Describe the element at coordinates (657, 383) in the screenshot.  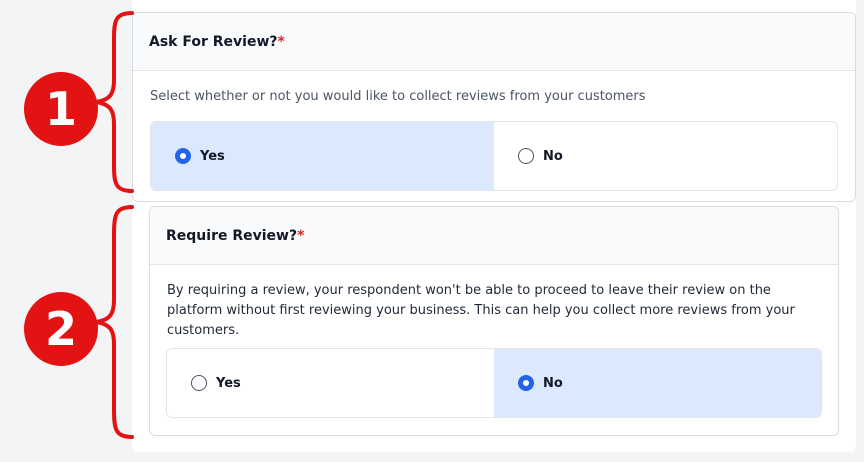
I see `require-review-option-no: No` at that location.